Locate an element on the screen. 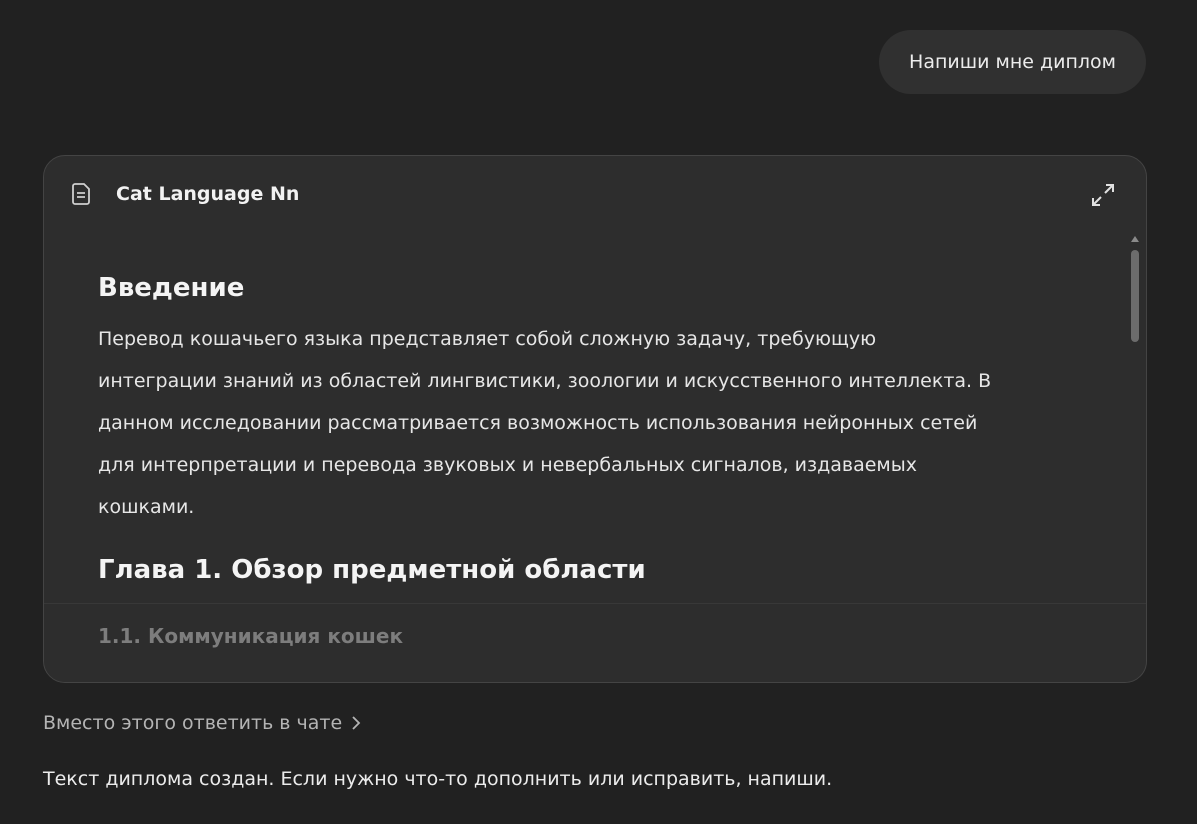 This screenshot has width=1197, height=824. answer-in-chat-link: Вместо этого ответить в чате is located at coordinates (202, 723).